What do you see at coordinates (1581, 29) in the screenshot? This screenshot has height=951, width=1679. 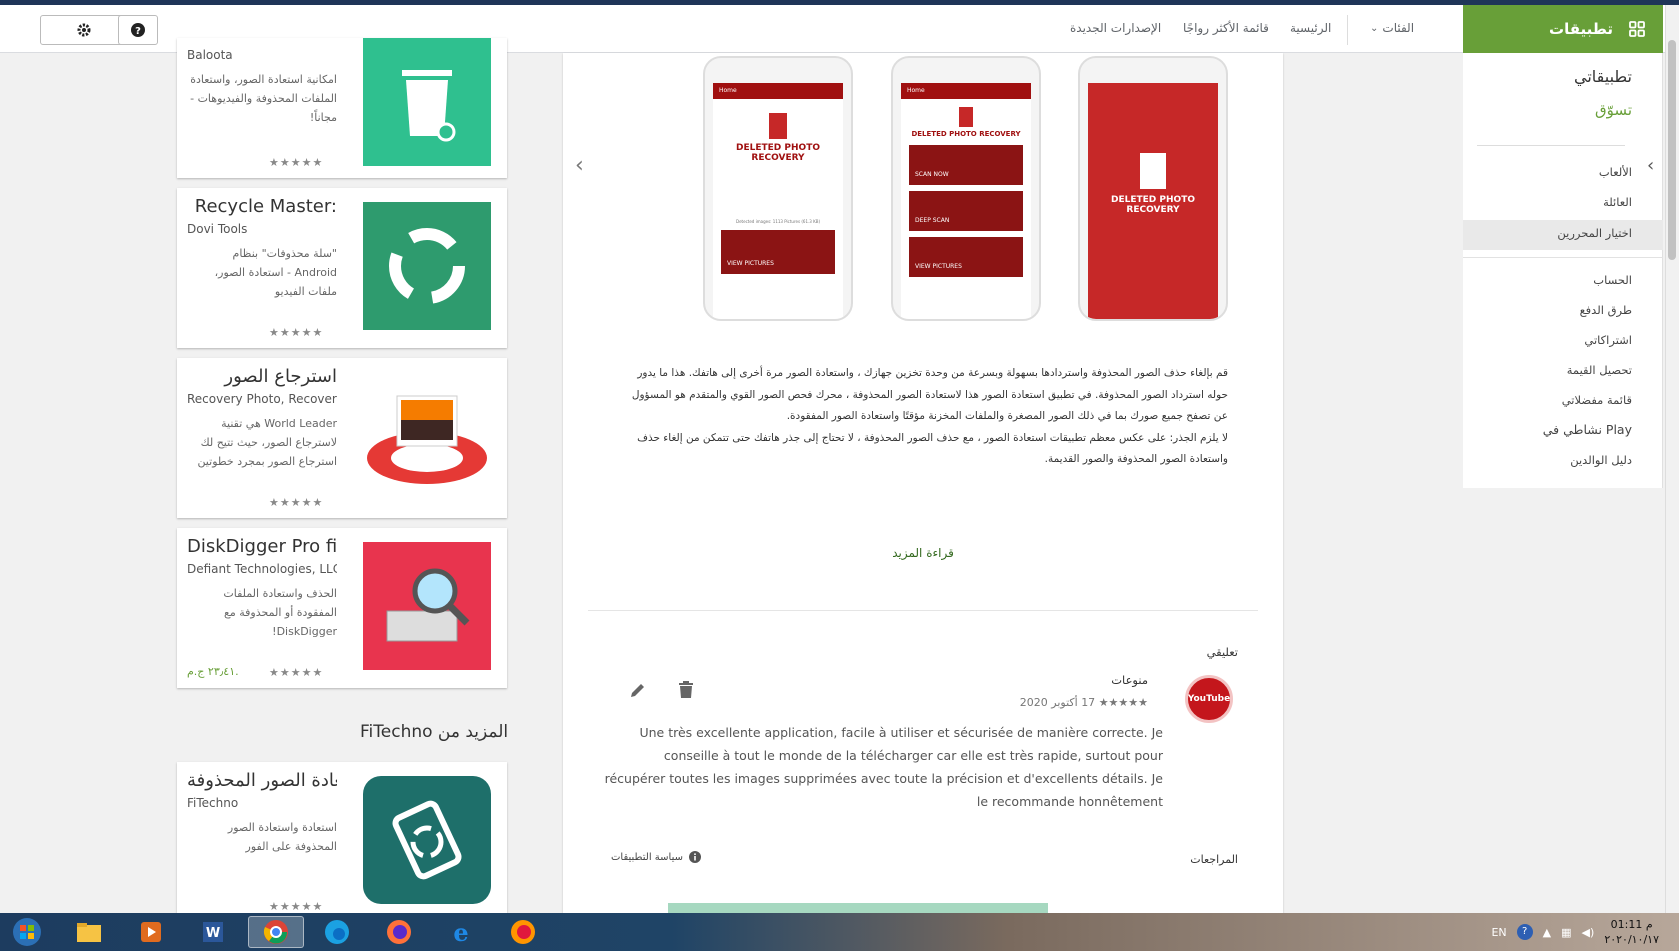 I see `apps-tab-label: تطبيقات` at bounding box center [1581, 29].